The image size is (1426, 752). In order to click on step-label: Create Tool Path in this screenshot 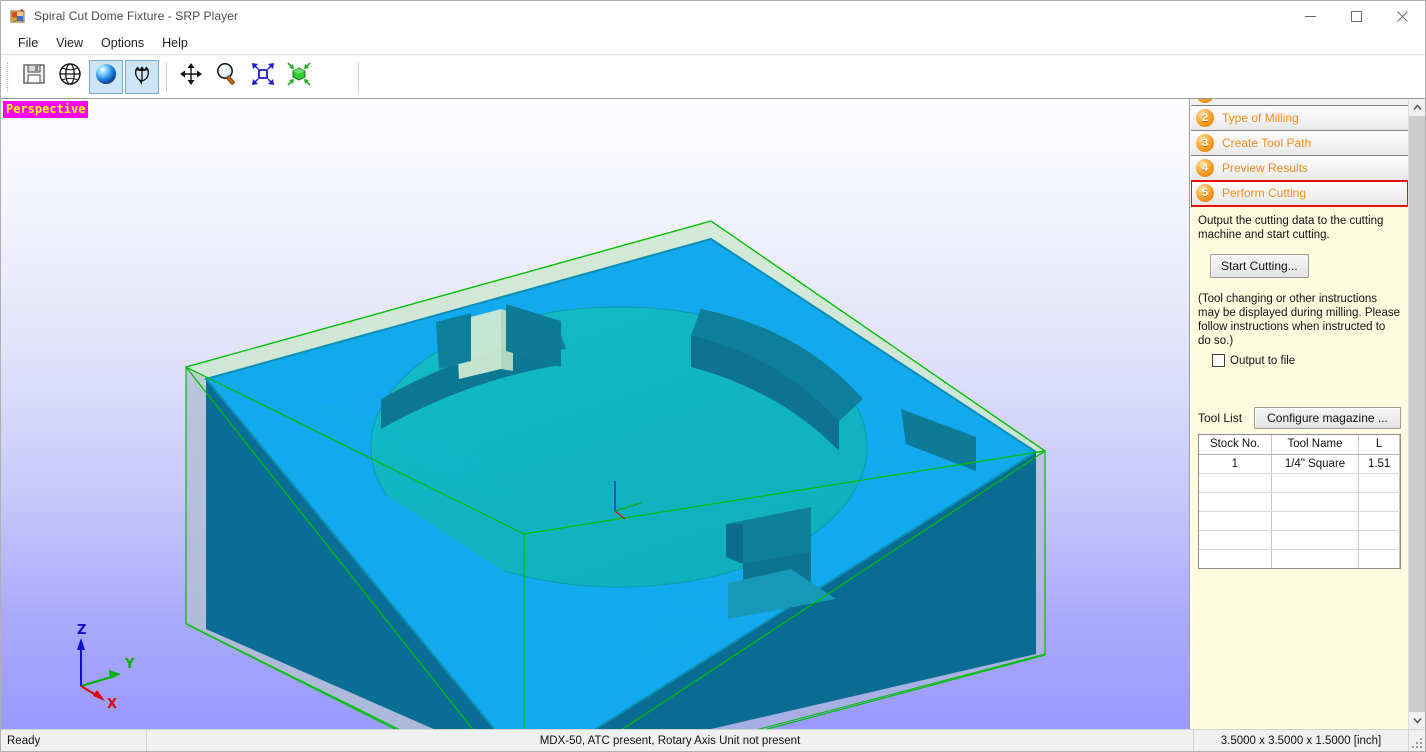, I will do `click(1267, 143)`.